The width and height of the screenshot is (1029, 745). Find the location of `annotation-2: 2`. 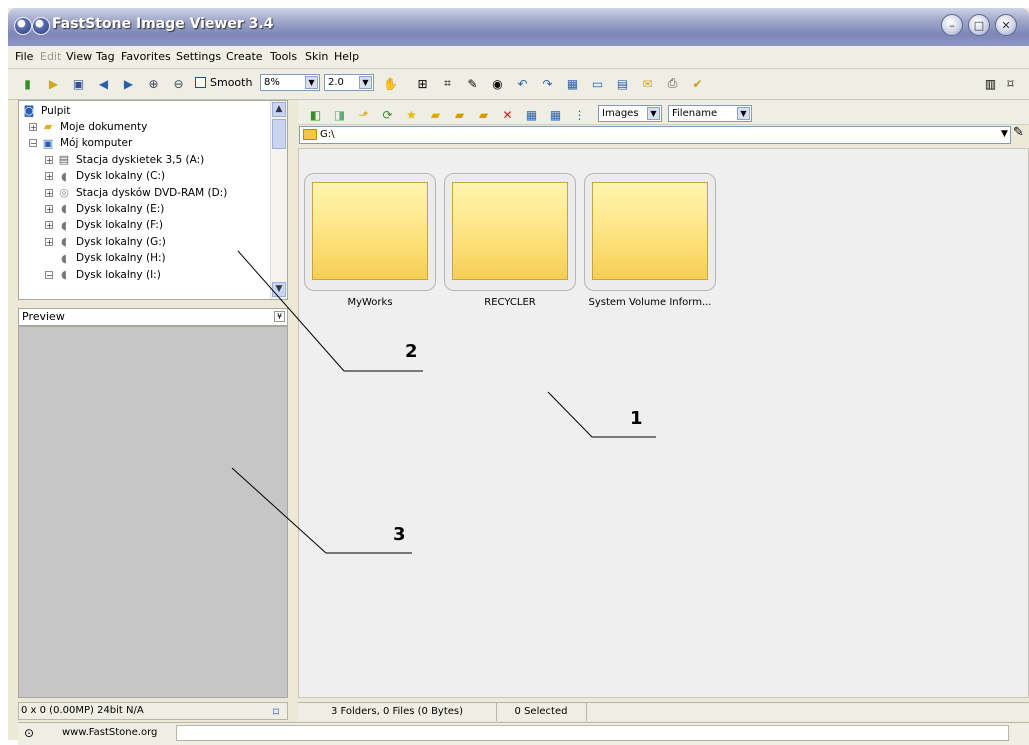

annotation-2: 2 is located at coordinates (411, 351).